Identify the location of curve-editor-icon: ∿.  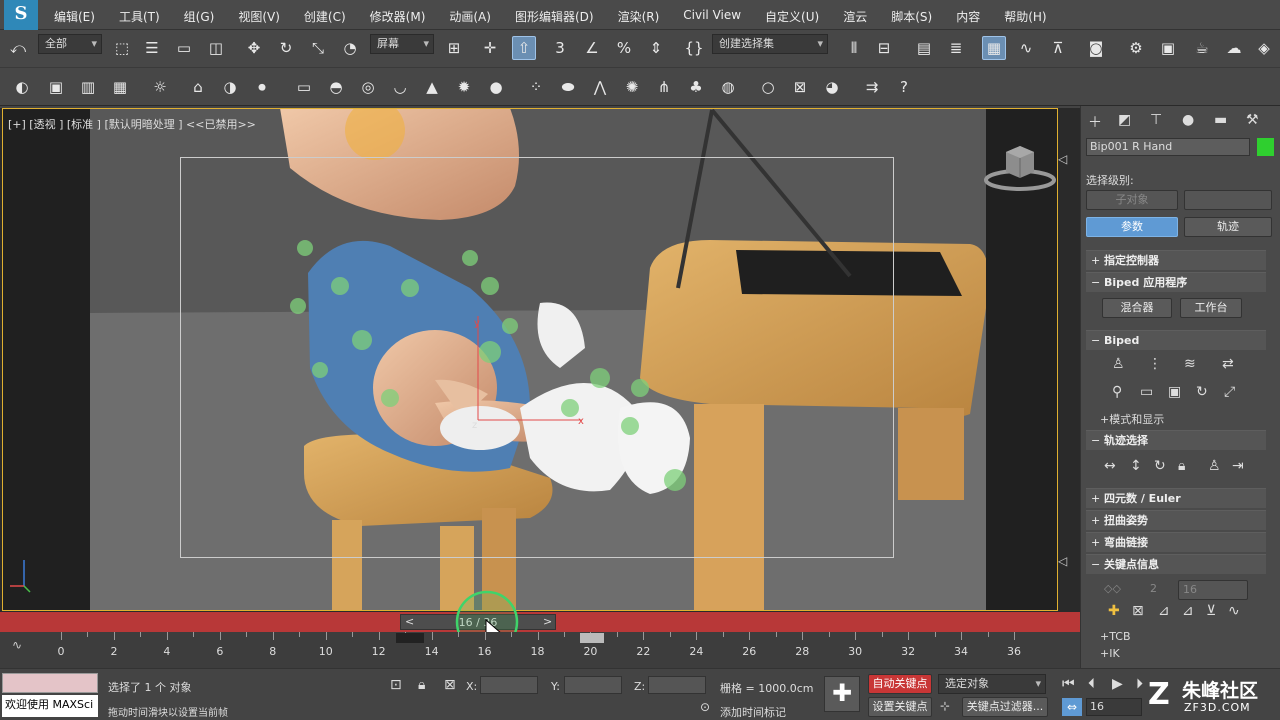
(1026, 48).